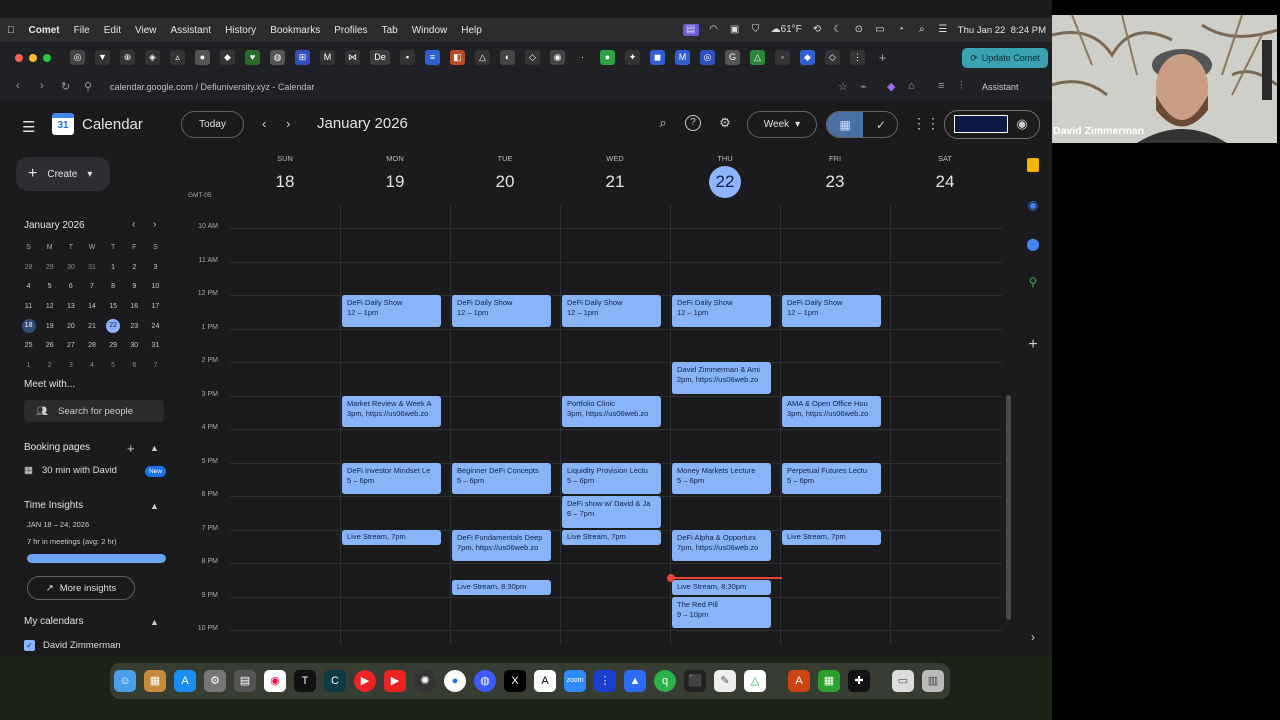 This screenshot has width=1280, height=720. Describe the element at coordinates (215, 681) in the screenshot. I see `system-settings-icon: ⚙` at that location.